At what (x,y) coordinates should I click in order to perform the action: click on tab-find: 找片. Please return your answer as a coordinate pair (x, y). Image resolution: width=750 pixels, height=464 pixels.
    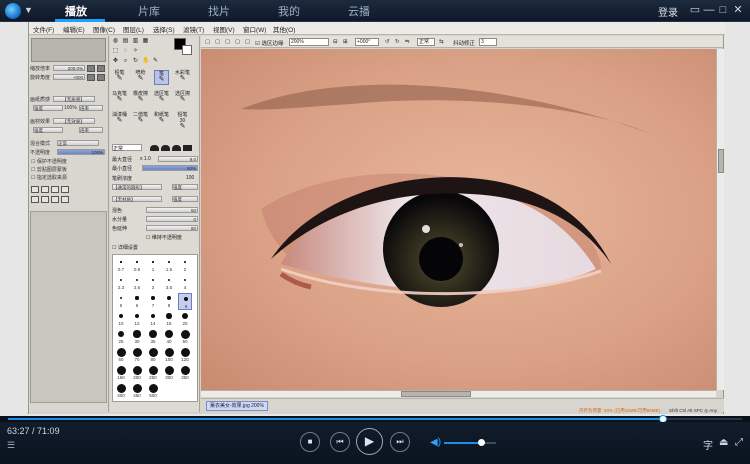
    Looking at the image, I should click on (219, 11).